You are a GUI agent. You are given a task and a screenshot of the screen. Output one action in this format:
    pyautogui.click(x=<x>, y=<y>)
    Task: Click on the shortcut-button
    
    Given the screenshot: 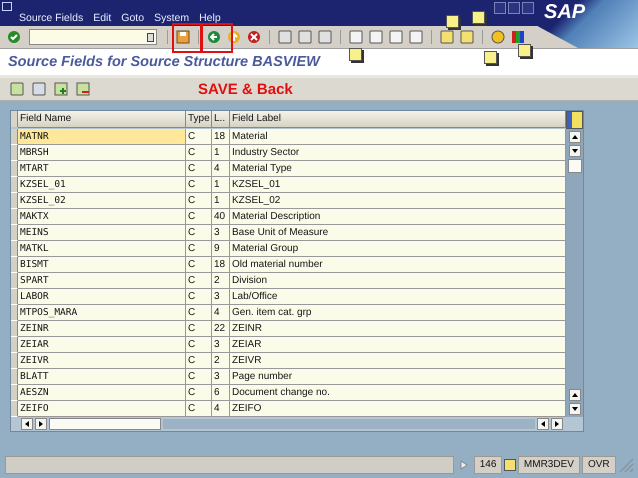 What is the action you would take?
    pyautogui.click(x=467, y=37)
    